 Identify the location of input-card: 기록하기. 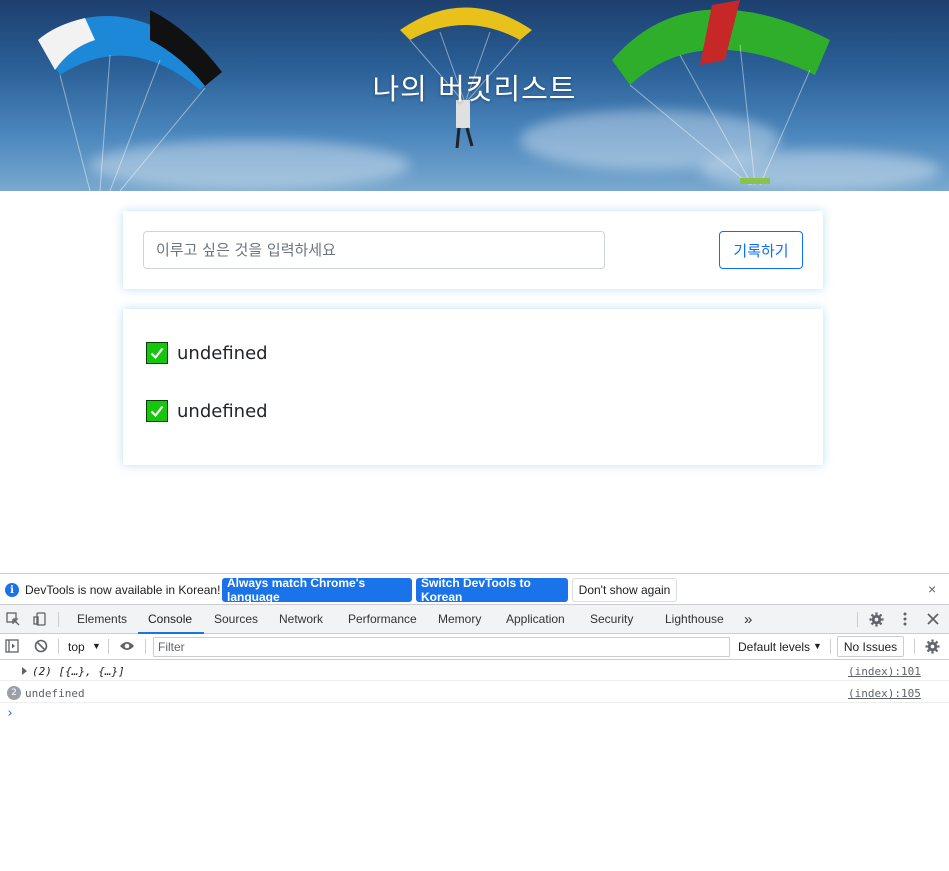
(473, 250).